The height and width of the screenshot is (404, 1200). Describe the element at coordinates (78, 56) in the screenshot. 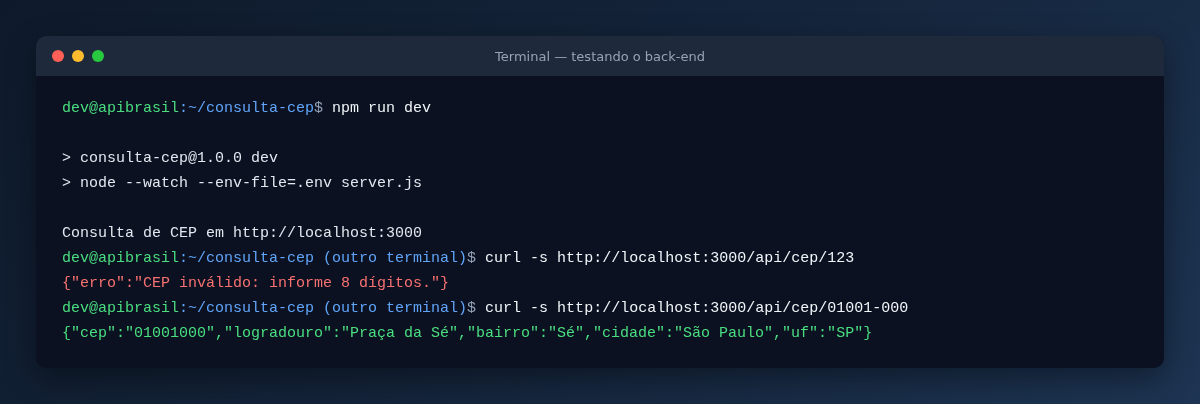

I see `minimize-icon` at that location.